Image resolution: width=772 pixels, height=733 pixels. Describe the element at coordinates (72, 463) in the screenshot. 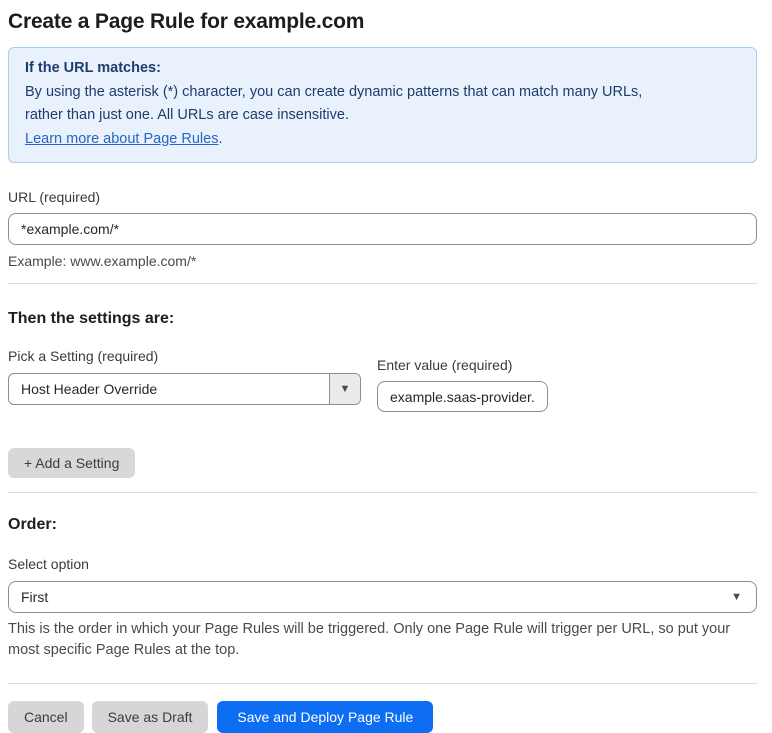

I see `add-setting-button: + Add a Setting` at that location.